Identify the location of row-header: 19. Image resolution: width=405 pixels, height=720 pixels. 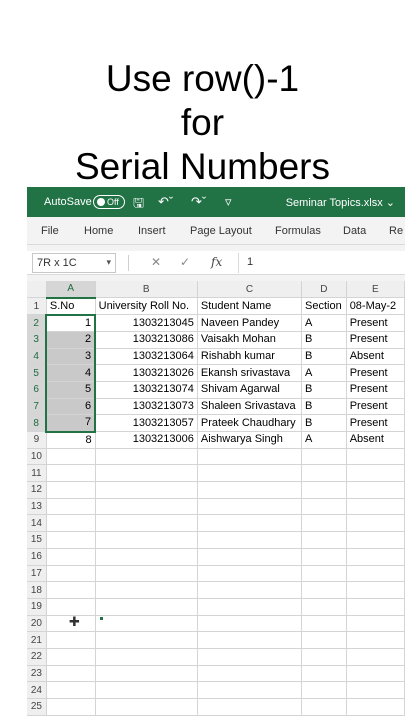
(37, 607).